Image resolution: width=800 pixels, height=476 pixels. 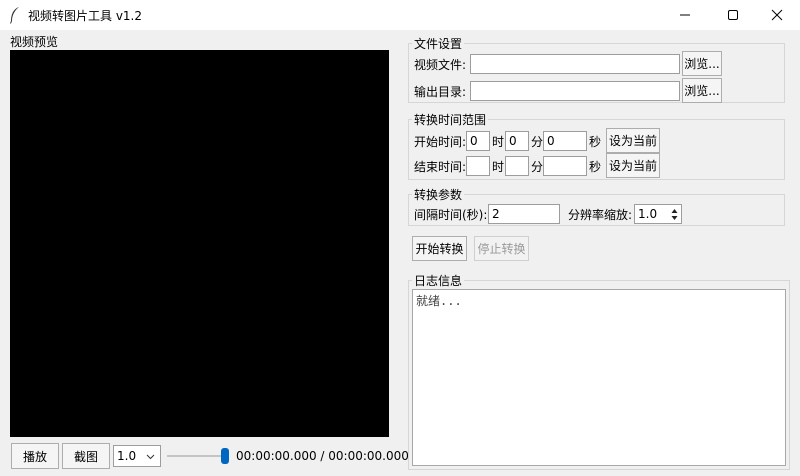 What do you see at coordinates (517, 141) in the screenshot?
I see `start-minute-input: 0` at bounding box center [517, 141].